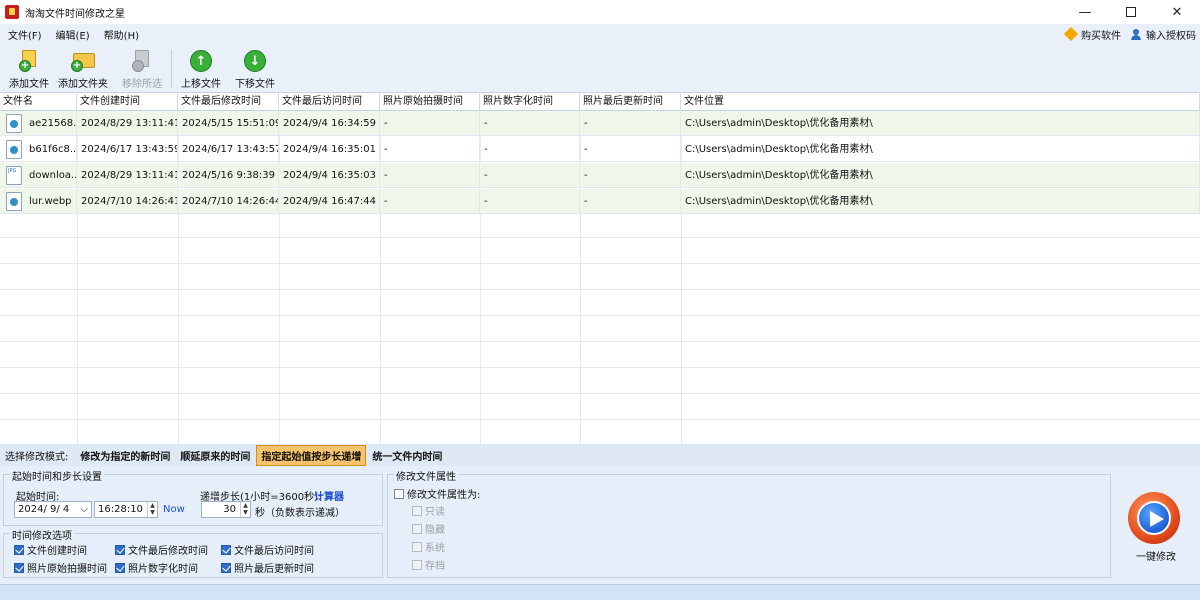  What do you see at coordinates (29, 84) in the screenshot?
I see `add-file-label: 添加文件` at bounding box center [29, 84].